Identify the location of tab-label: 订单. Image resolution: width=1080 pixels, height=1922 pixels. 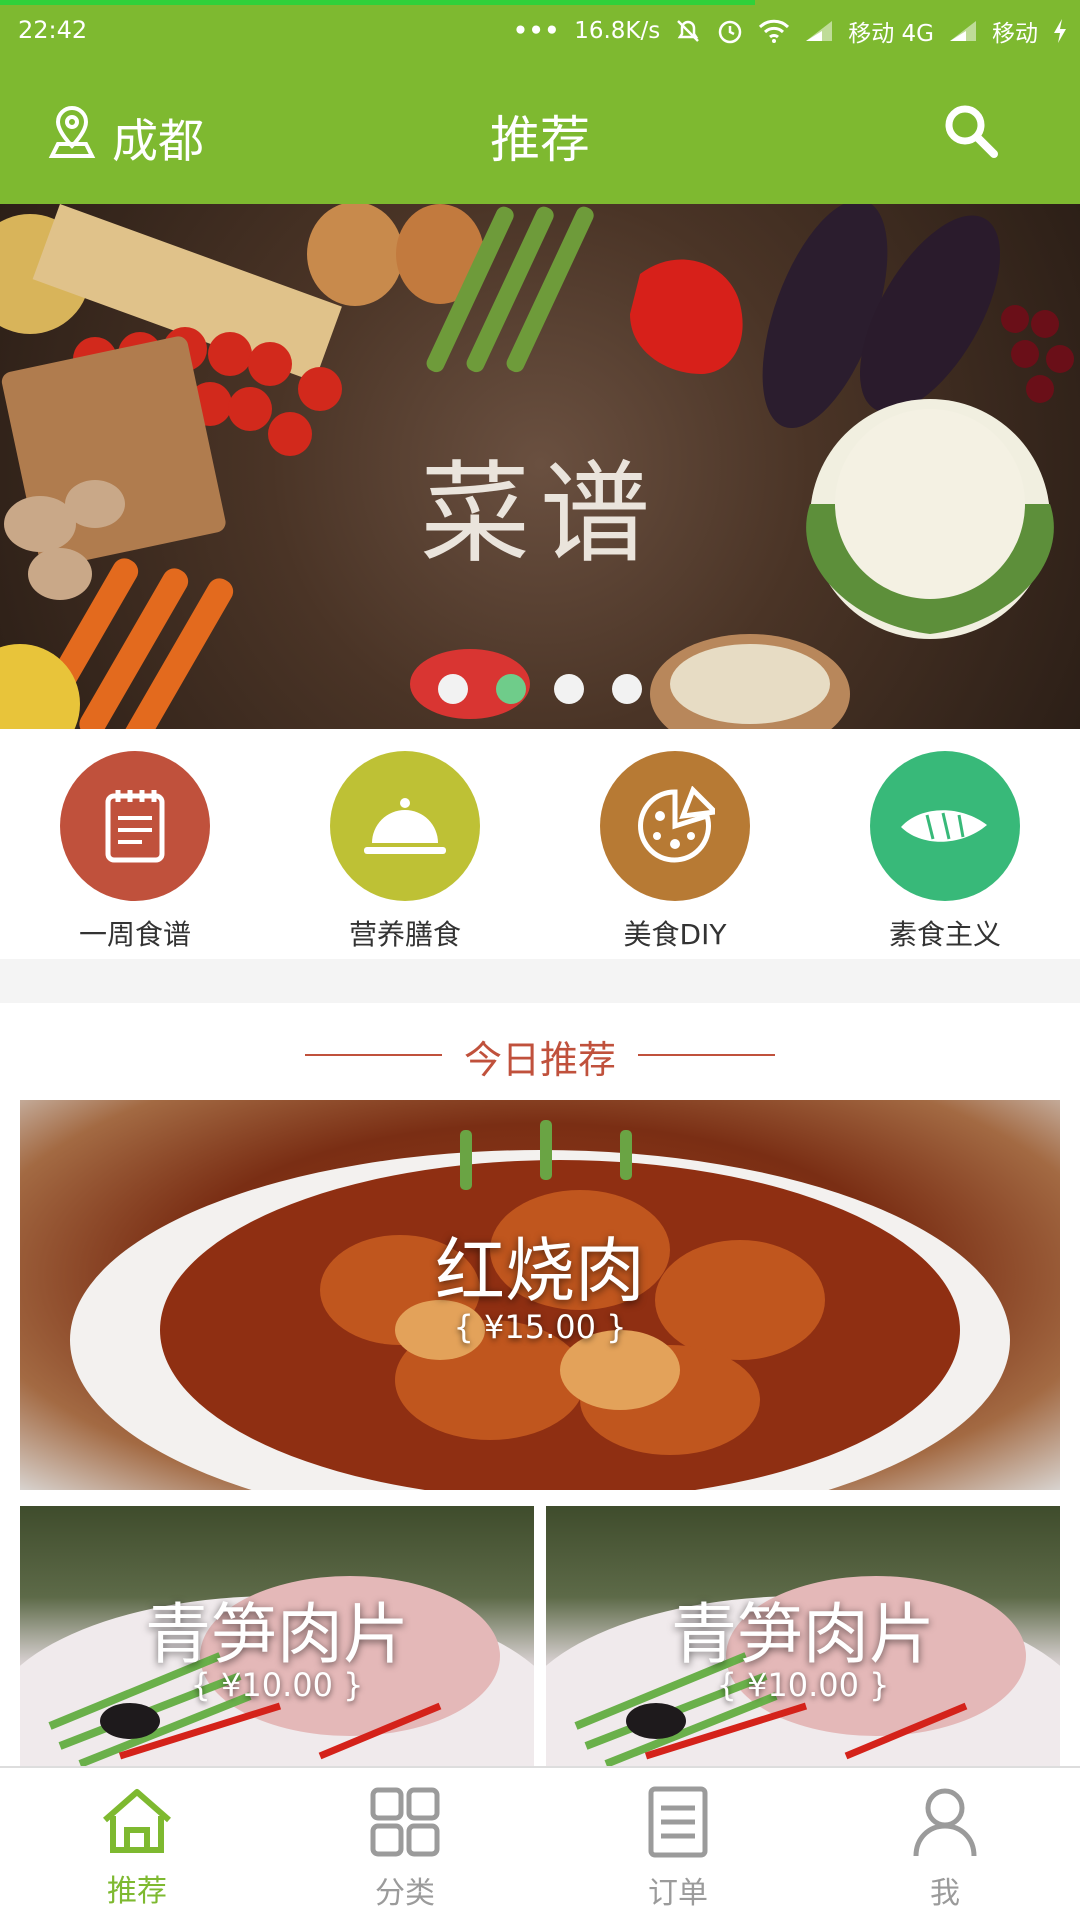
(678, 1893).